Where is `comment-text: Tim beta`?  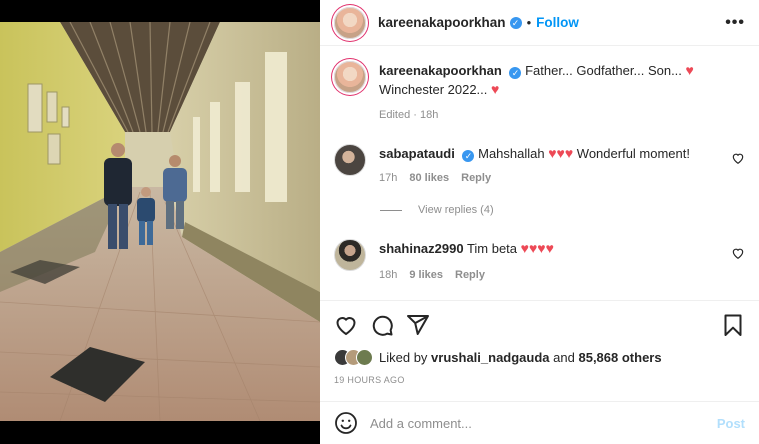 comment-text: Tim beta is located at coordinates (492, 248).